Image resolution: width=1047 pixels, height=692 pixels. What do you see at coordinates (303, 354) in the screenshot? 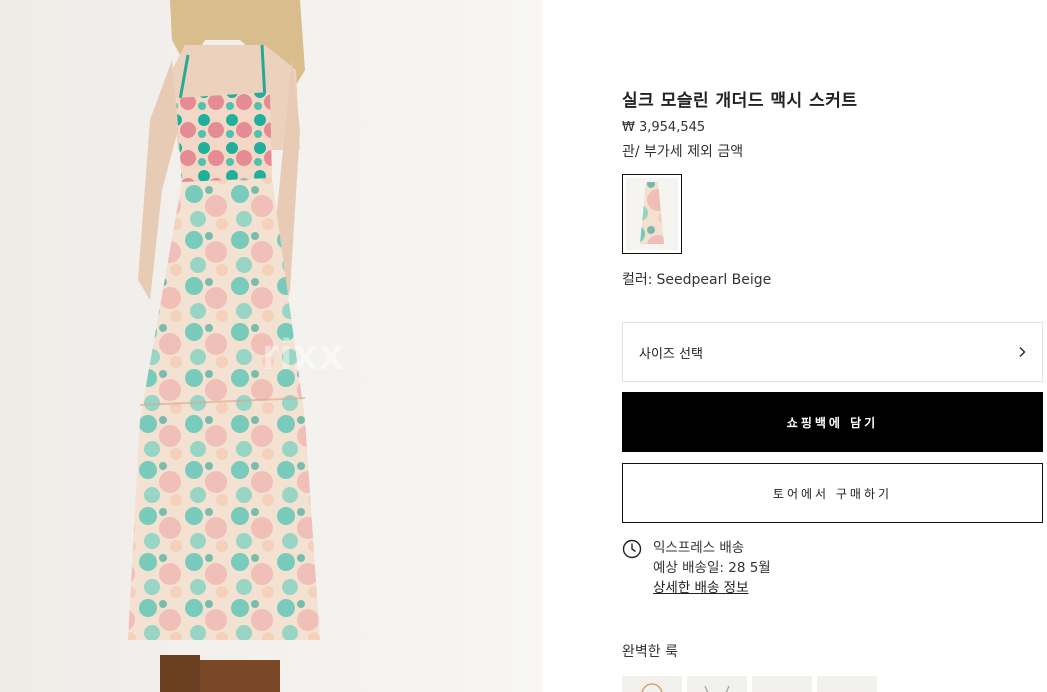
I see `image-watermark: rixx` at bounding box center [303, 354].